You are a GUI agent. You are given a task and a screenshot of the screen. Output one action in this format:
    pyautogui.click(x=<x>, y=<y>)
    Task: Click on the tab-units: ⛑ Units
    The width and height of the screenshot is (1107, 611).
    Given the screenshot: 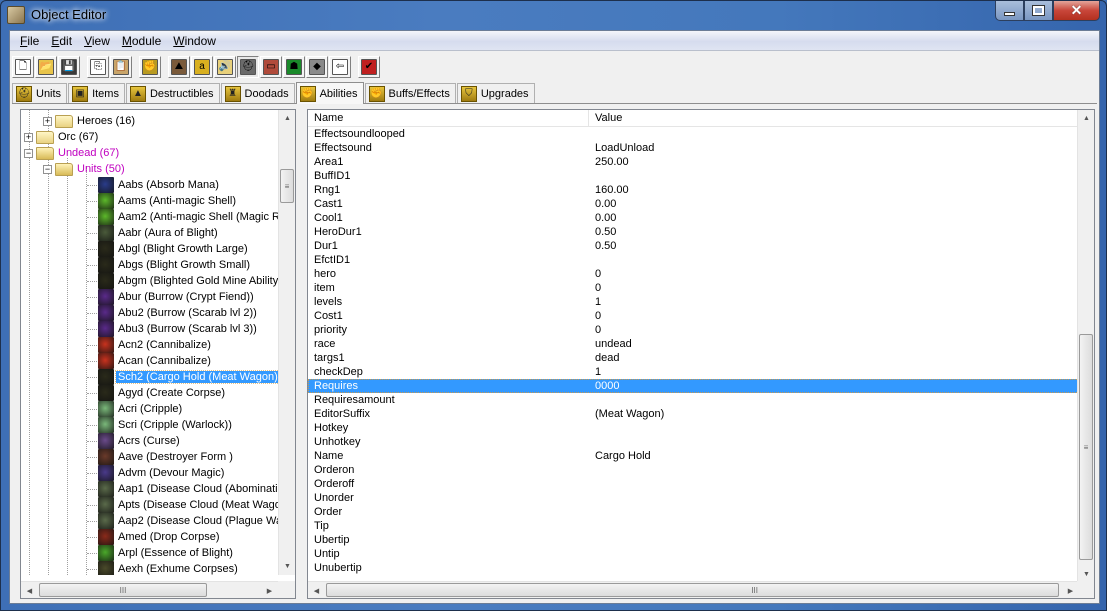 What is the action you would take?
    pyautogui.click(x=40, y=93)
    